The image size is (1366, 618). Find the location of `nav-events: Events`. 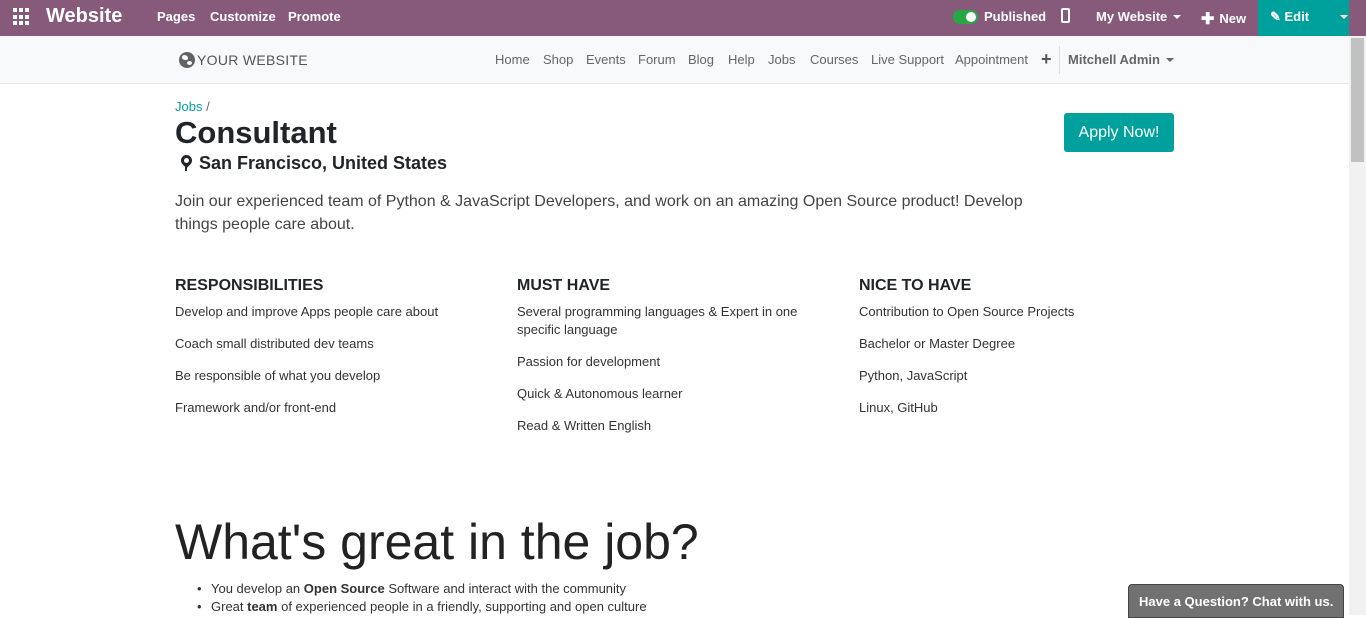

nav-events: Events is located at coordinates (606, 59).